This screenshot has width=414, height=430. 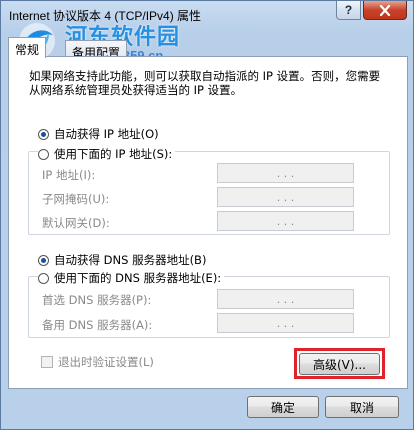 I want to click on default-gateway-label: 默认网关(D):, so click(x=76, y=223).